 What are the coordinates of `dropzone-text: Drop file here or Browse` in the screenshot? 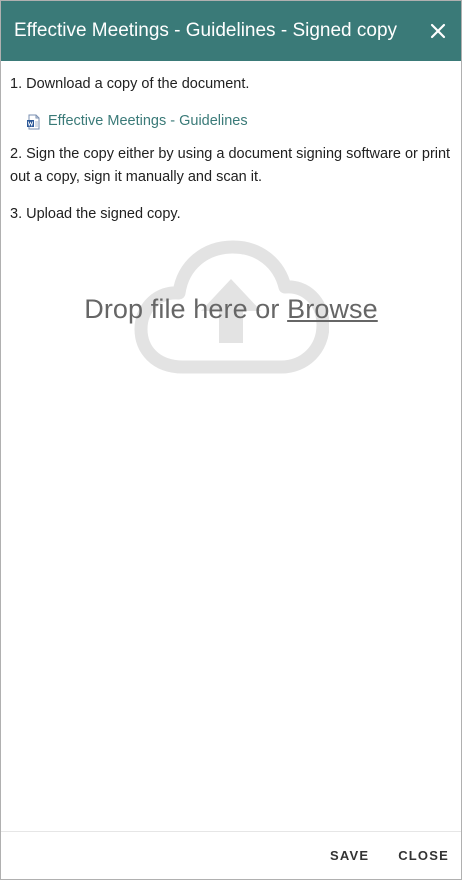 It's located at (231, 308).